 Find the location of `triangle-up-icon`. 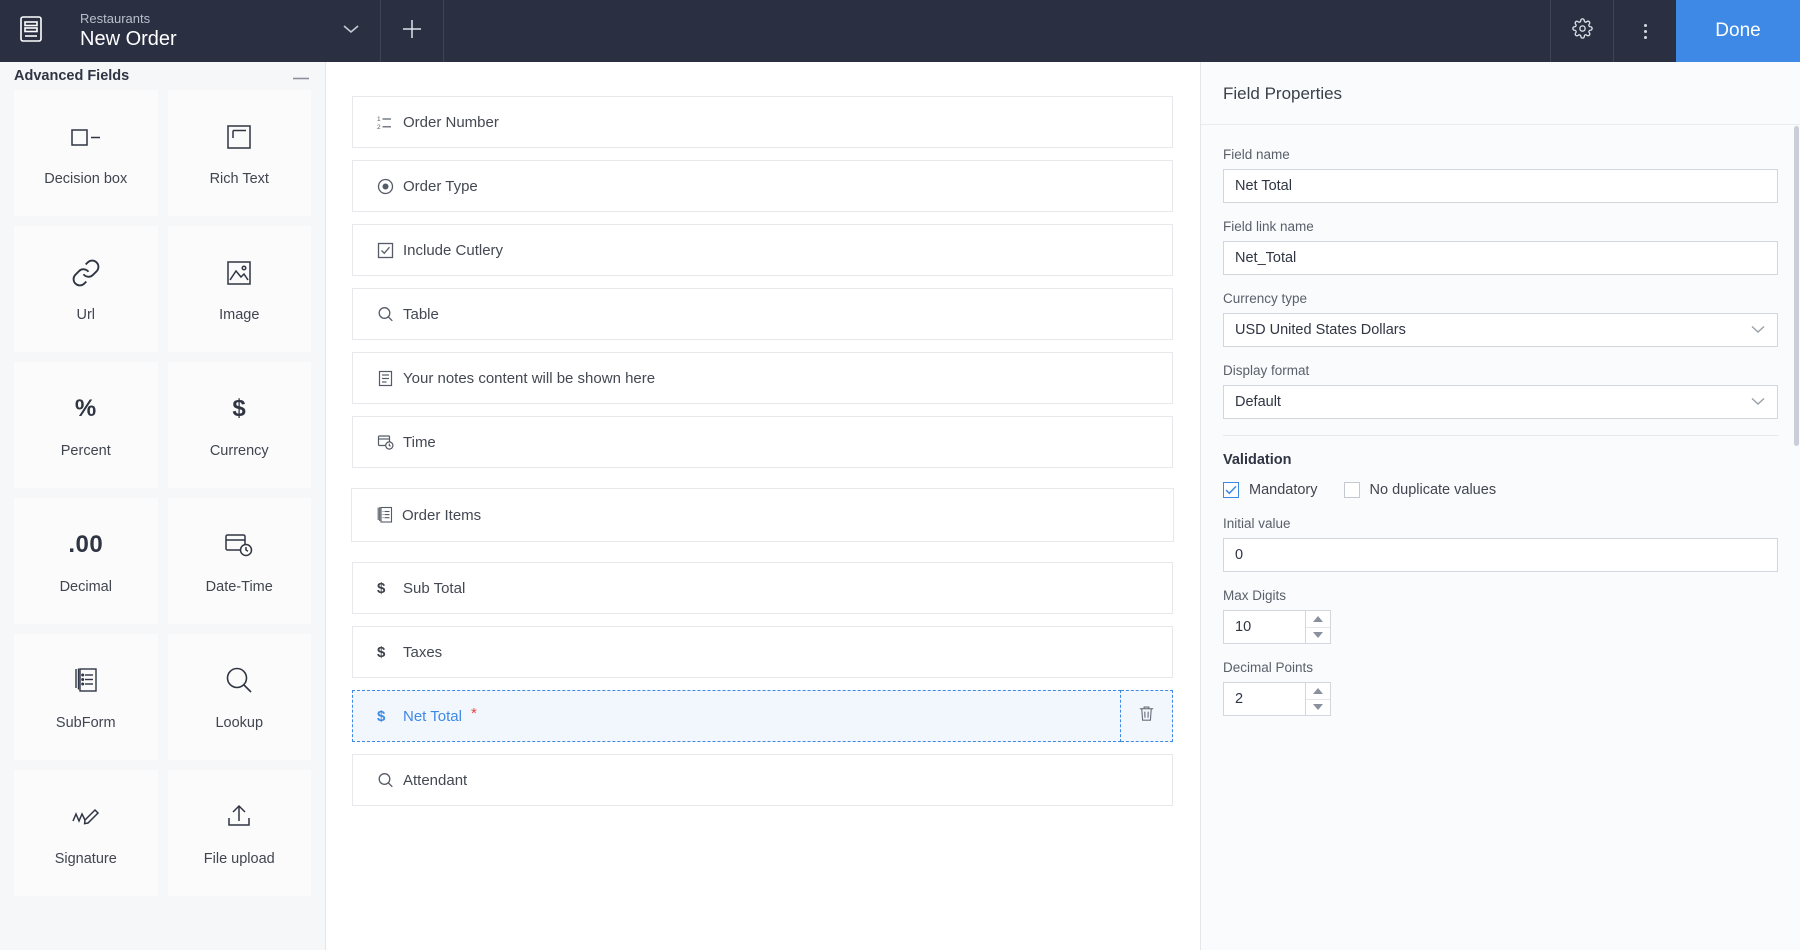

triangle-up-icon is located at coordinates (1318, 618).